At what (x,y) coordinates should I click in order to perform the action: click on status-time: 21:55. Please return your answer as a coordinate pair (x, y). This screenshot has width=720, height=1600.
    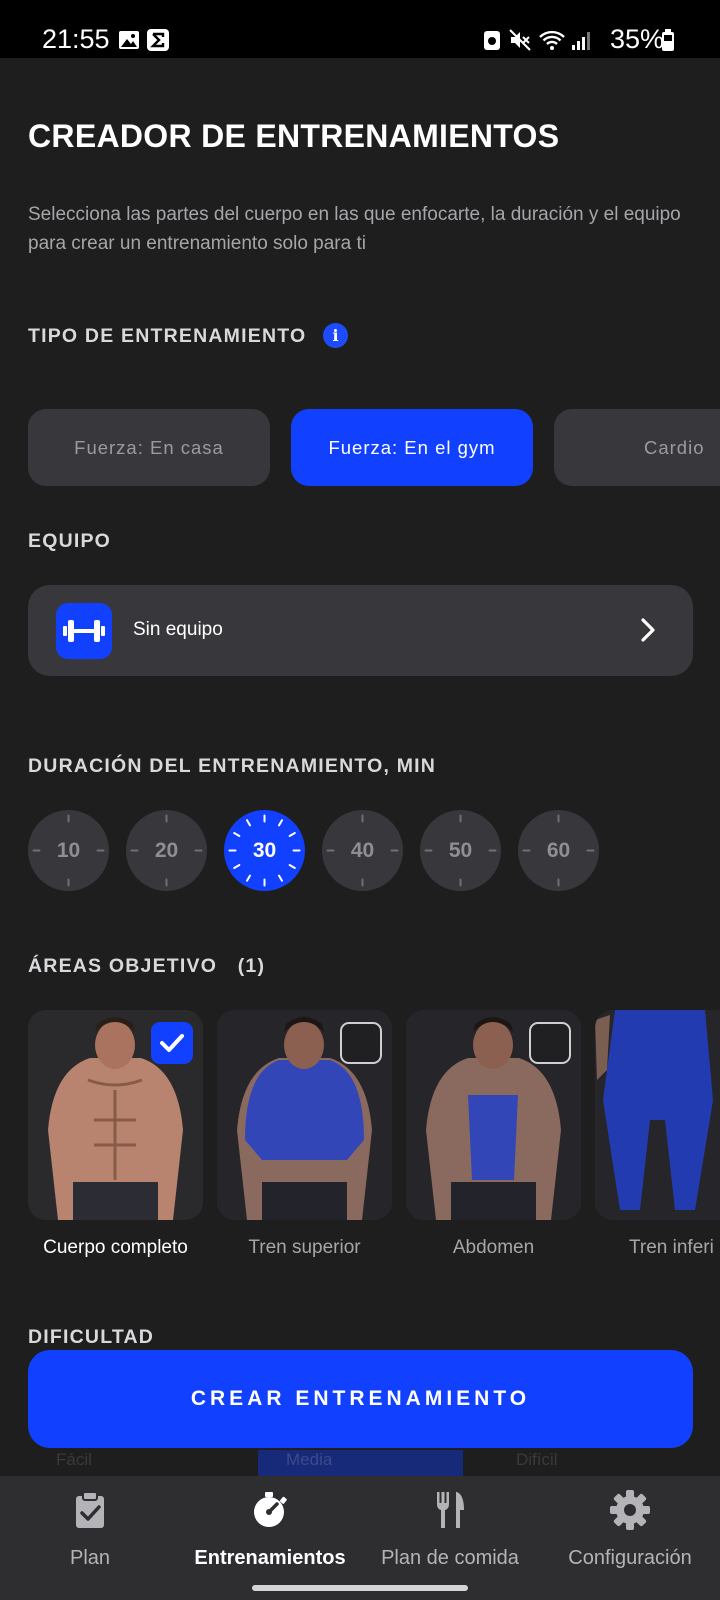
    Looking at the image, I should click on (76, 39).